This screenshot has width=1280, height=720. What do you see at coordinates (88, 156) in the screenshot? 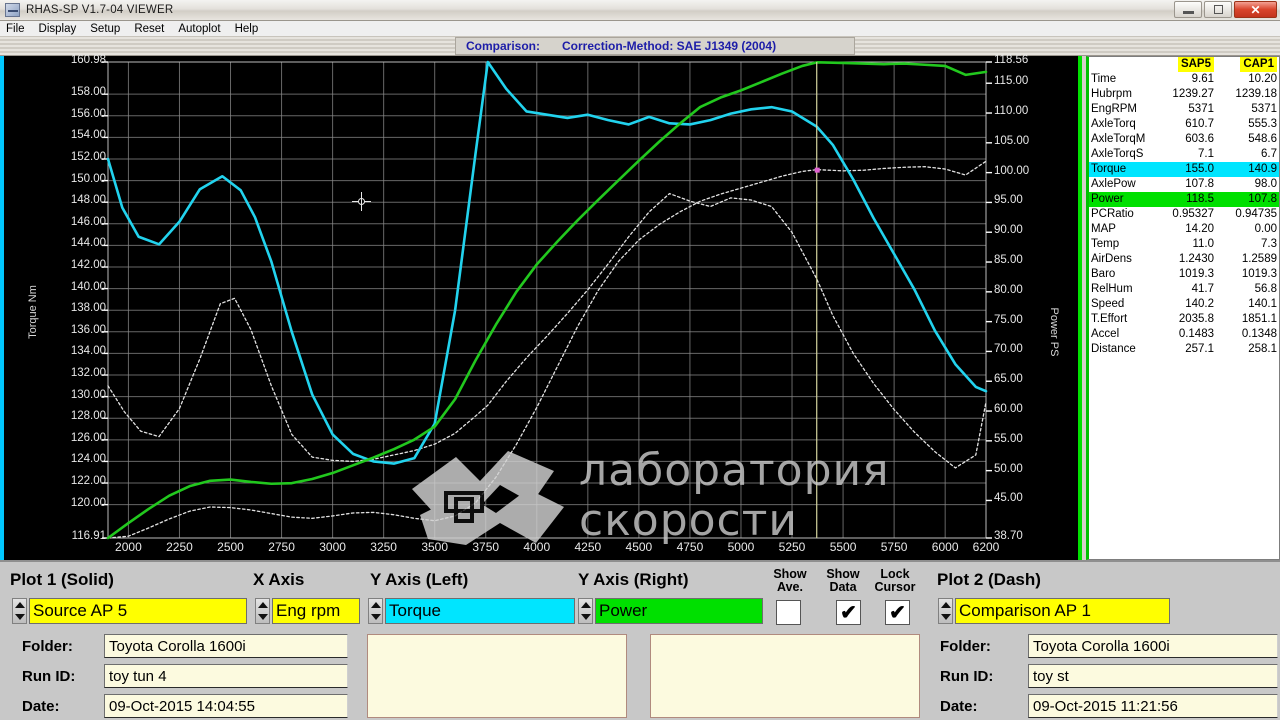
I see `y-axis-left-tick-label: 152.00` at bounding box center [88, 156].